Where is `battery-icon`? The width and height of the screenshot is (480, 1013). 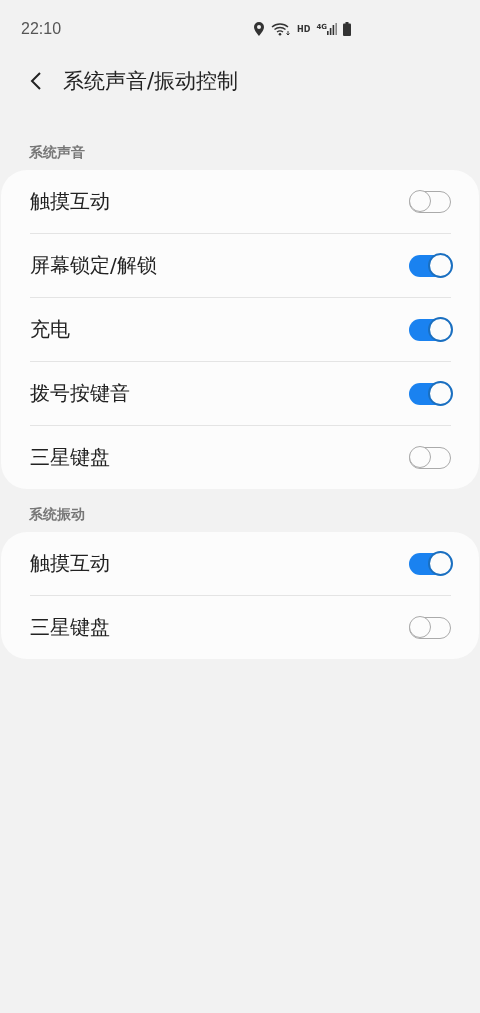
battery-icon is located at coordinates (347, 29).